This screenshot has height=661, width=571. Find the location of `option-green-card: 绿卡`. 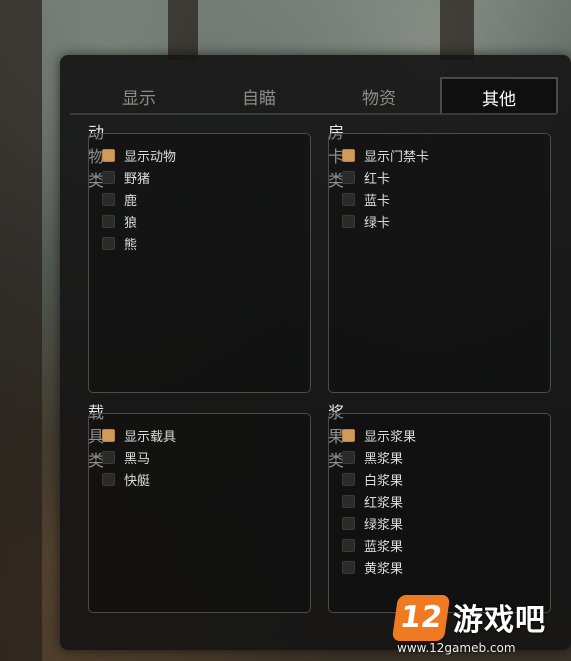

option-green-card: 绿卡 is located at coordinates (366, 221).